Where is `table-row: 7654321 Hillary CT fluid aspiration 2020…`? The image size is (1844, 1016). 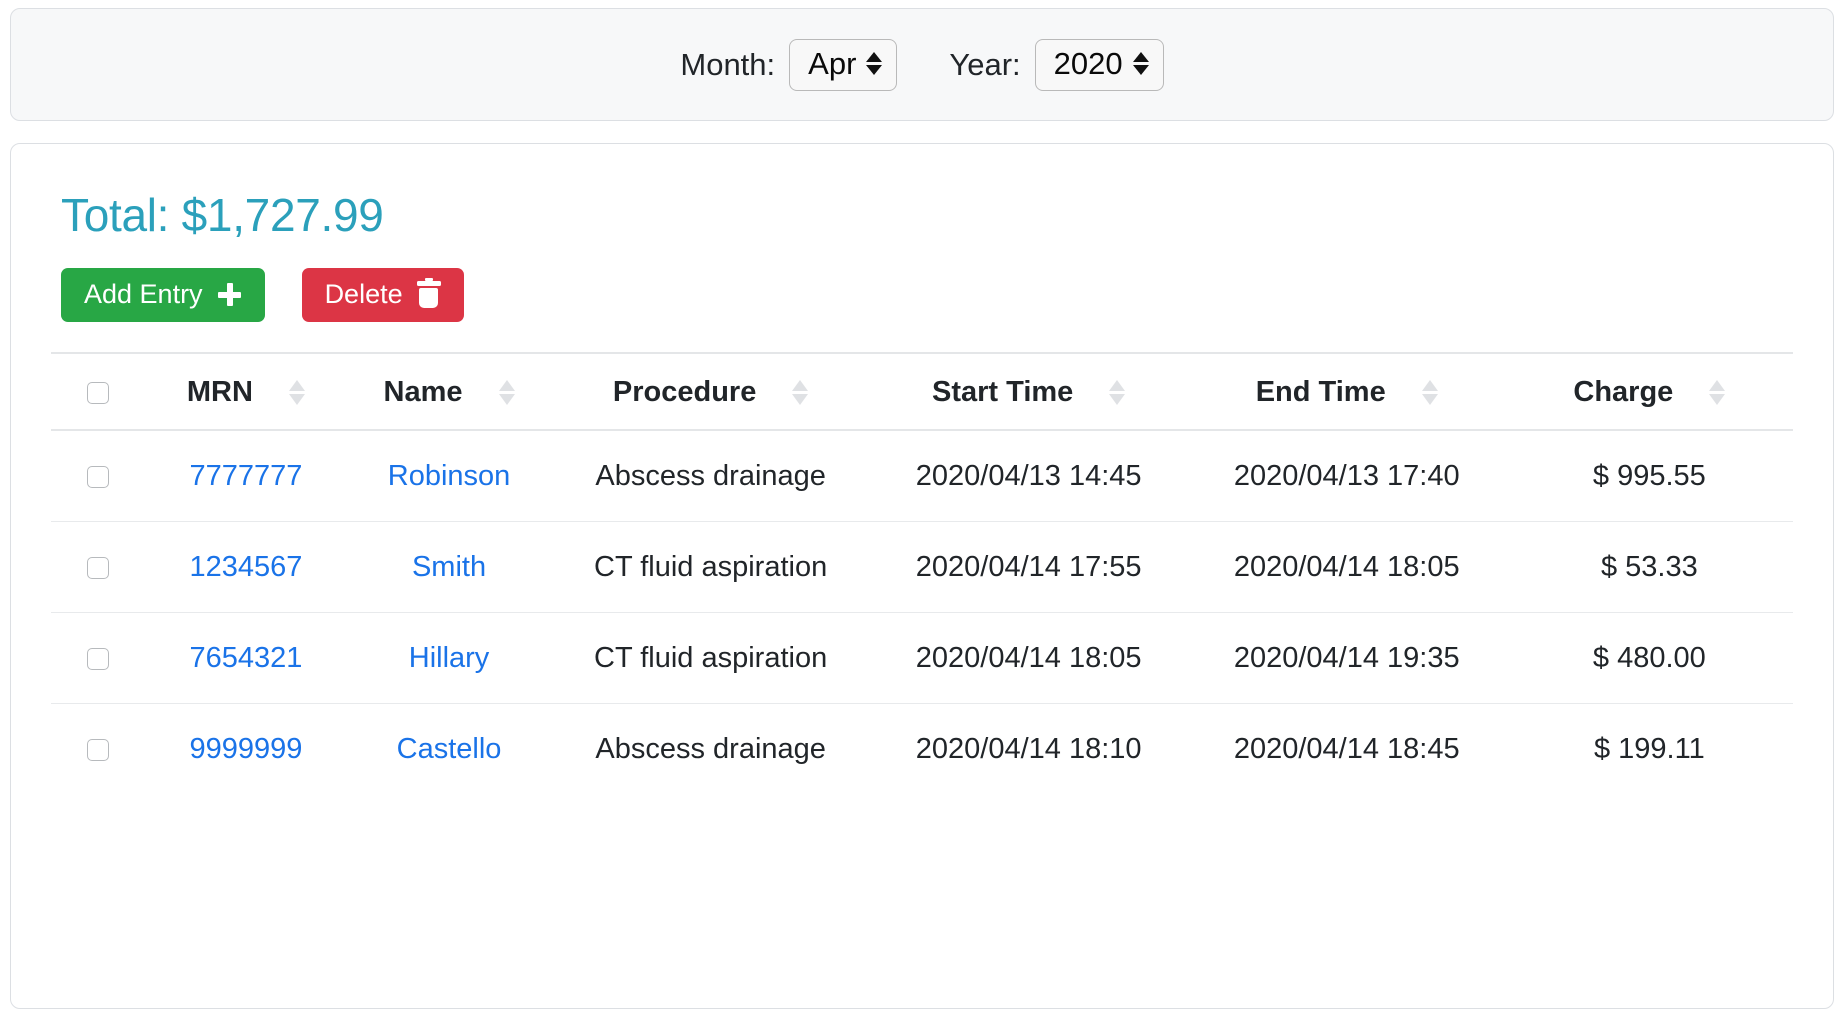
table-row: 7654321 Hillary CT fluid aspiration 2020… is located at coordinates (922, 658).